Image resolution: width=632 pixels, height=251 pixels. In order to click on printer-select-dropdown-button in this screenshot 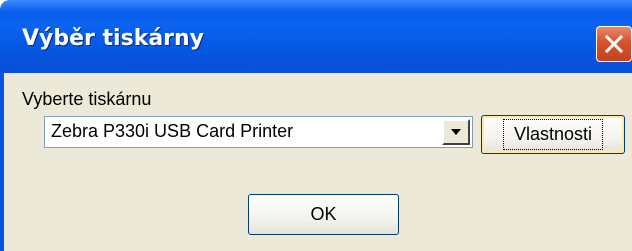, I will do `click(456, 132)`.